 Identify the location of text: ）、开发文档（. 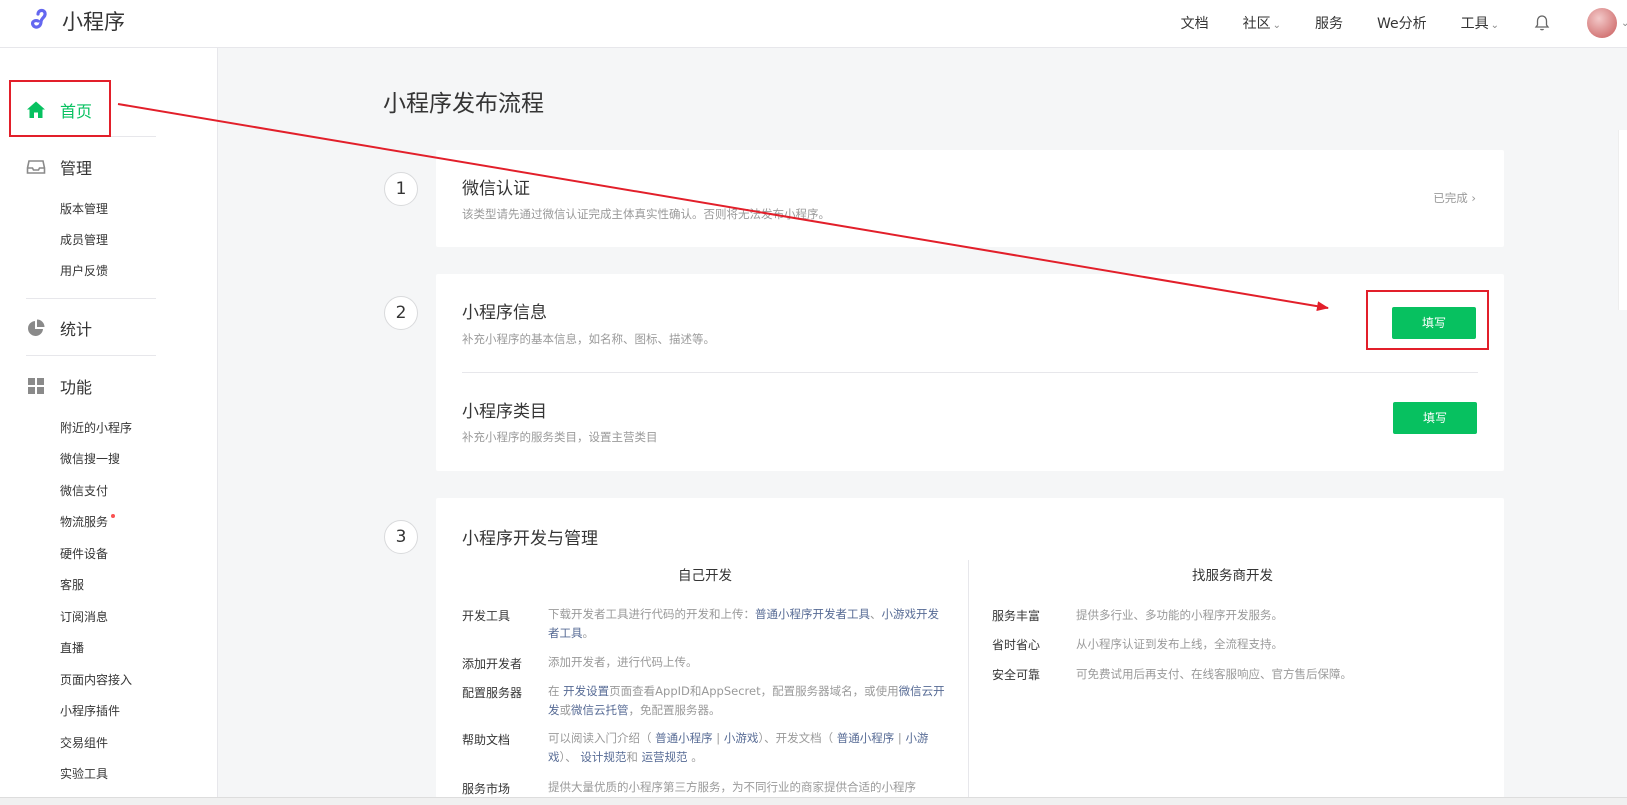
(797, 738).